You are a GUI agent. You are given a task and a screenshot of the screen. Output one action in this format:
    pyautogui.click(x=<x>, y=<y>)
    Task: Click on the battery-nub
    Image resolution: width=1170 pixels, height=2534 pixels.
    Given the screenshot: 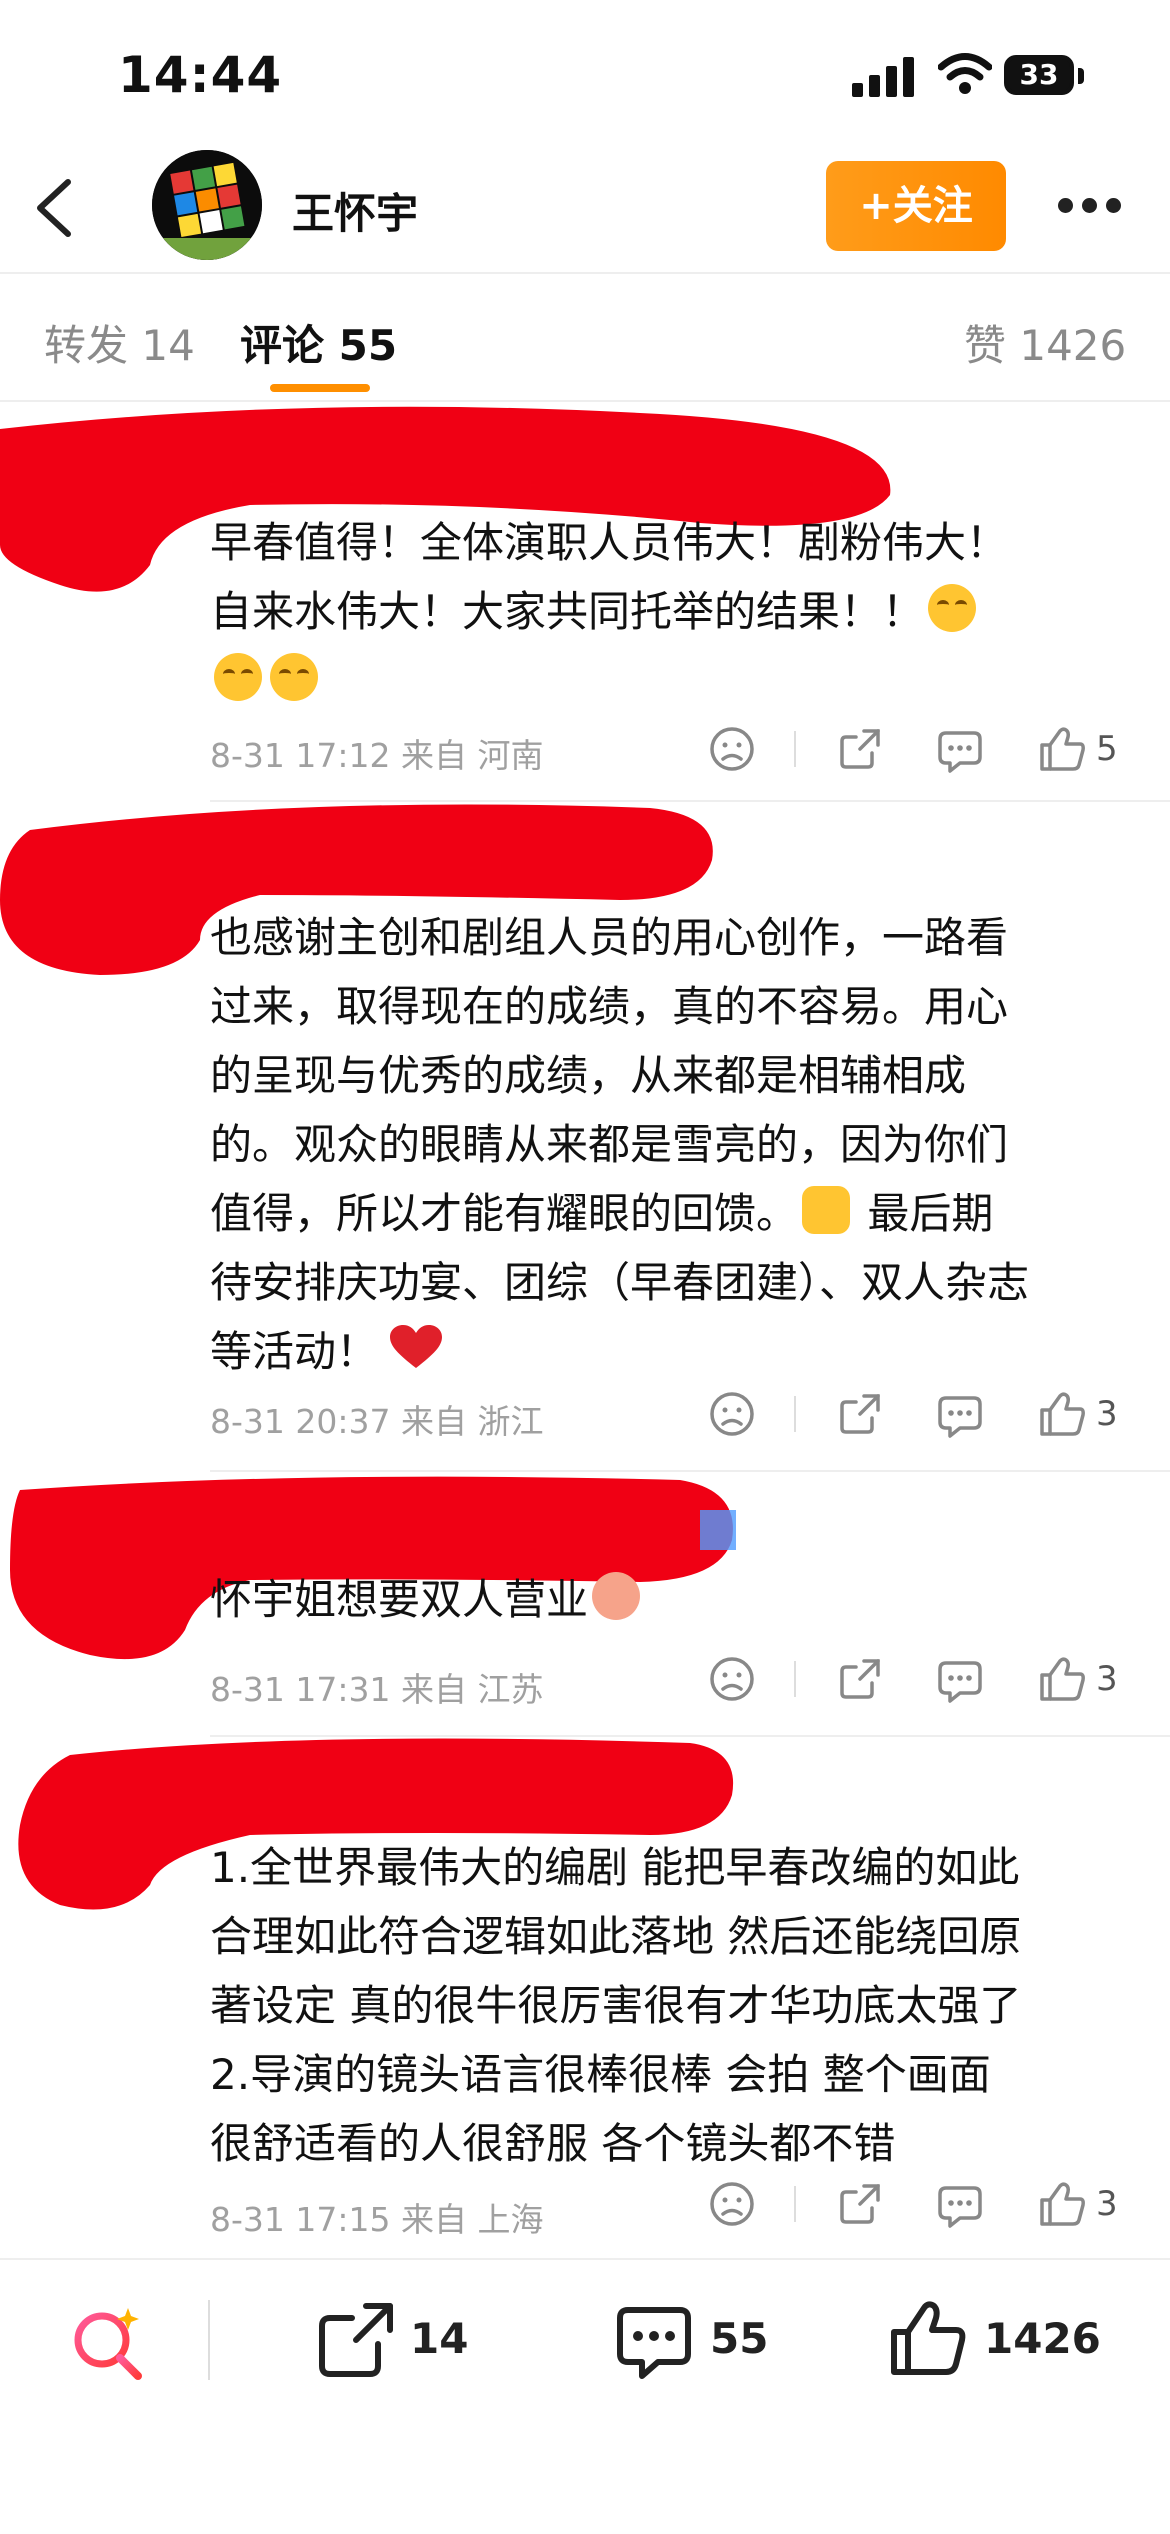 What is the action you would take?
    pyautogui.click(x=1081, y=76)
    